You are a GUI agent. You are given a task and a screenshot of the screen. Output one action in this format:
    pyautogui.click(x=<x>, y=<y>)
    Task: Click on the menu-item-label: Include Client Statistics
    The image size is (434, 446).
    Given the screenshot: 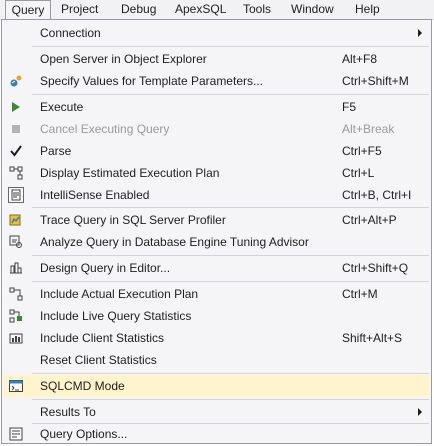 What is the action you would take?
    pyautogui.click(x=102, y=338)
    